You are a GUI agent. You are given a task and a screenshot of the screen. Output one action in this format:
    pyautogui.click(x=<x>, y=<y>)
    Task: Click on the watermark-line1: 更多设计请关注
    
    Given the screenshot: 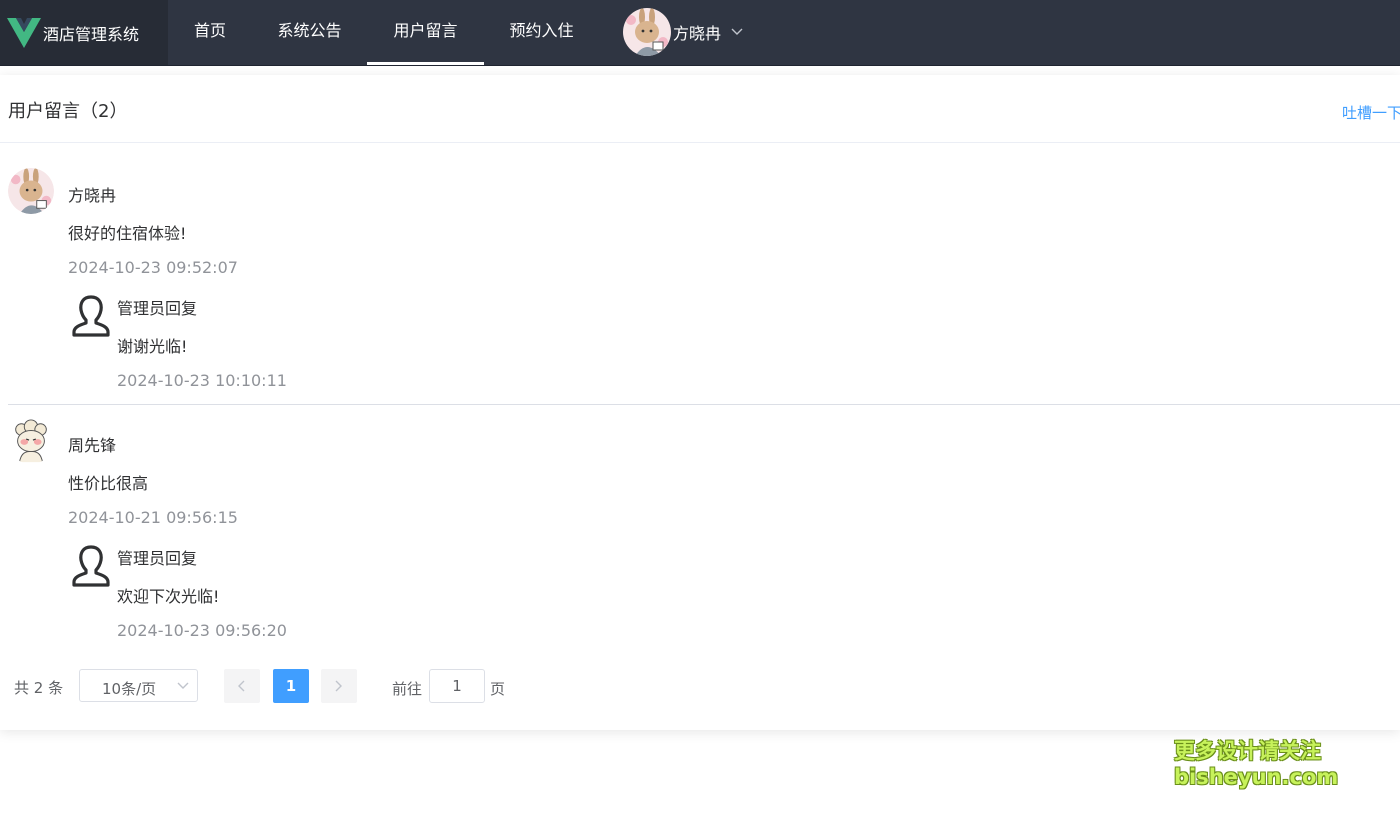 What is the action you would take?
    pyautogui.click(x=1247, y=751)
    